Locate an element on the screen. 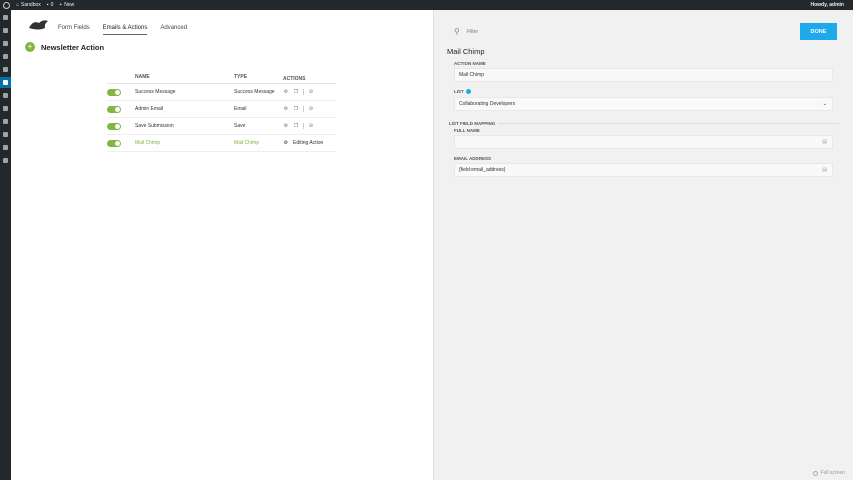 Image resolution: width=853 pixels, height=480 pixels. builder-tabs: Form Fields Emails & Actions Advanced is located at coordinates (129, 30).